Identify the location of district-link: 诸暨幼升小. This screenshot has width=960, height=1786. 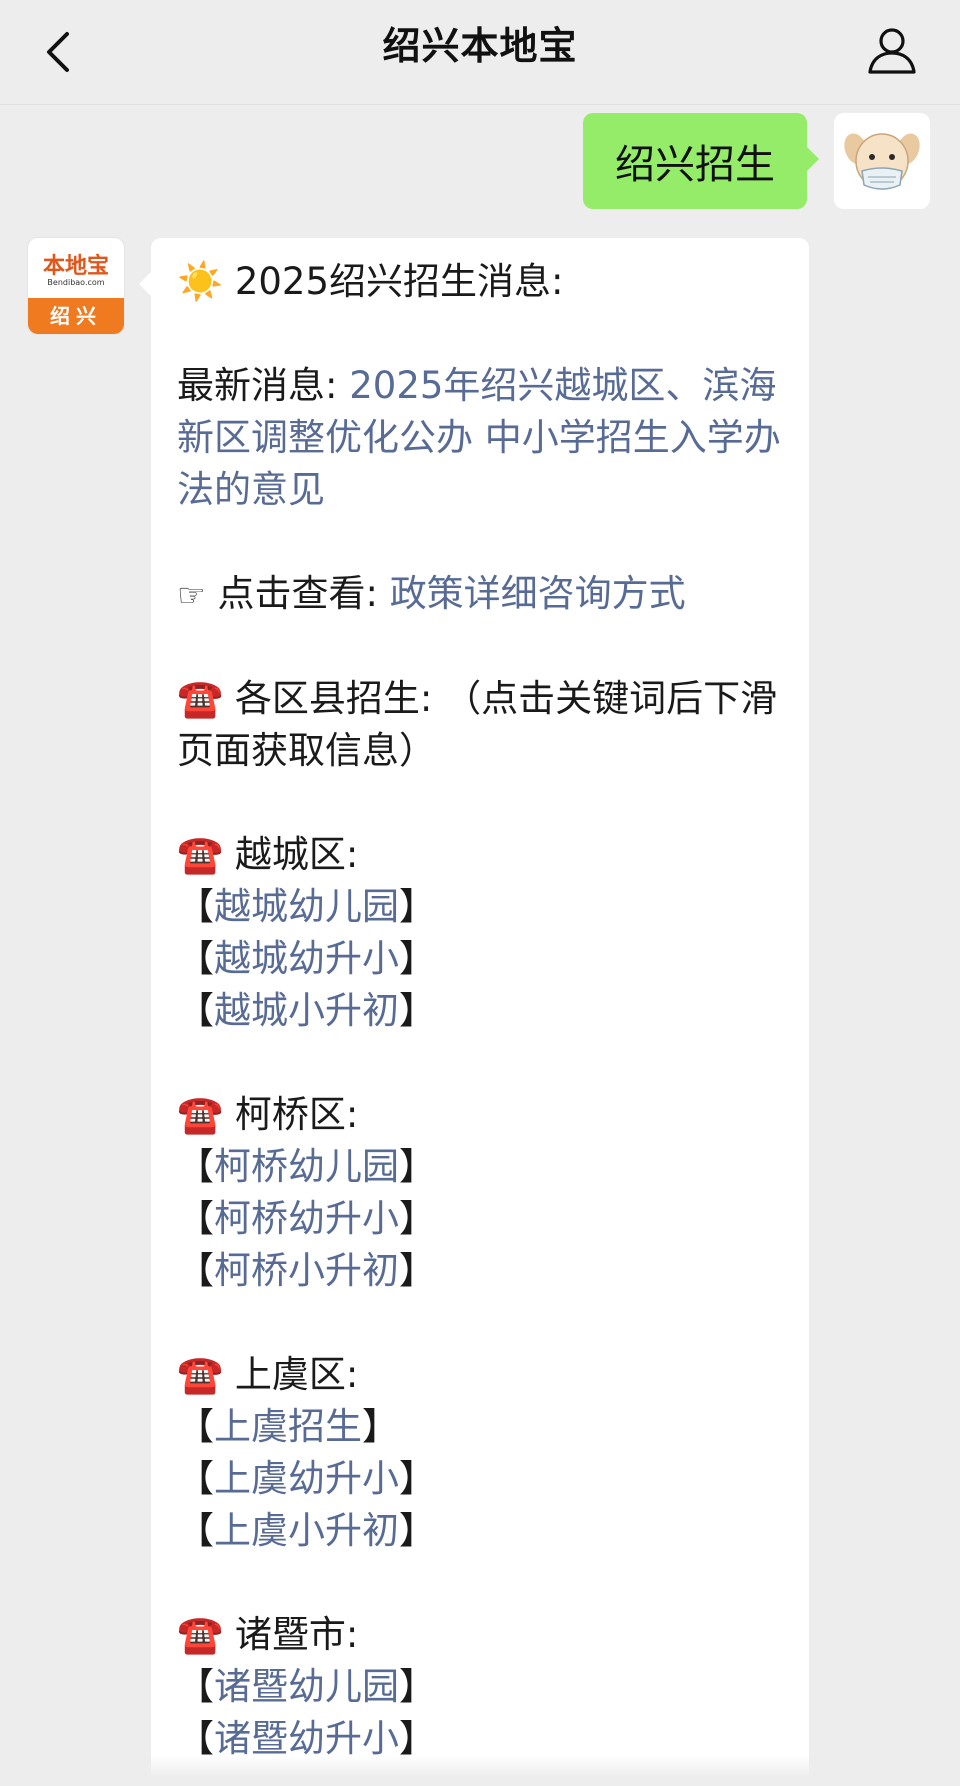
(306, 1738).